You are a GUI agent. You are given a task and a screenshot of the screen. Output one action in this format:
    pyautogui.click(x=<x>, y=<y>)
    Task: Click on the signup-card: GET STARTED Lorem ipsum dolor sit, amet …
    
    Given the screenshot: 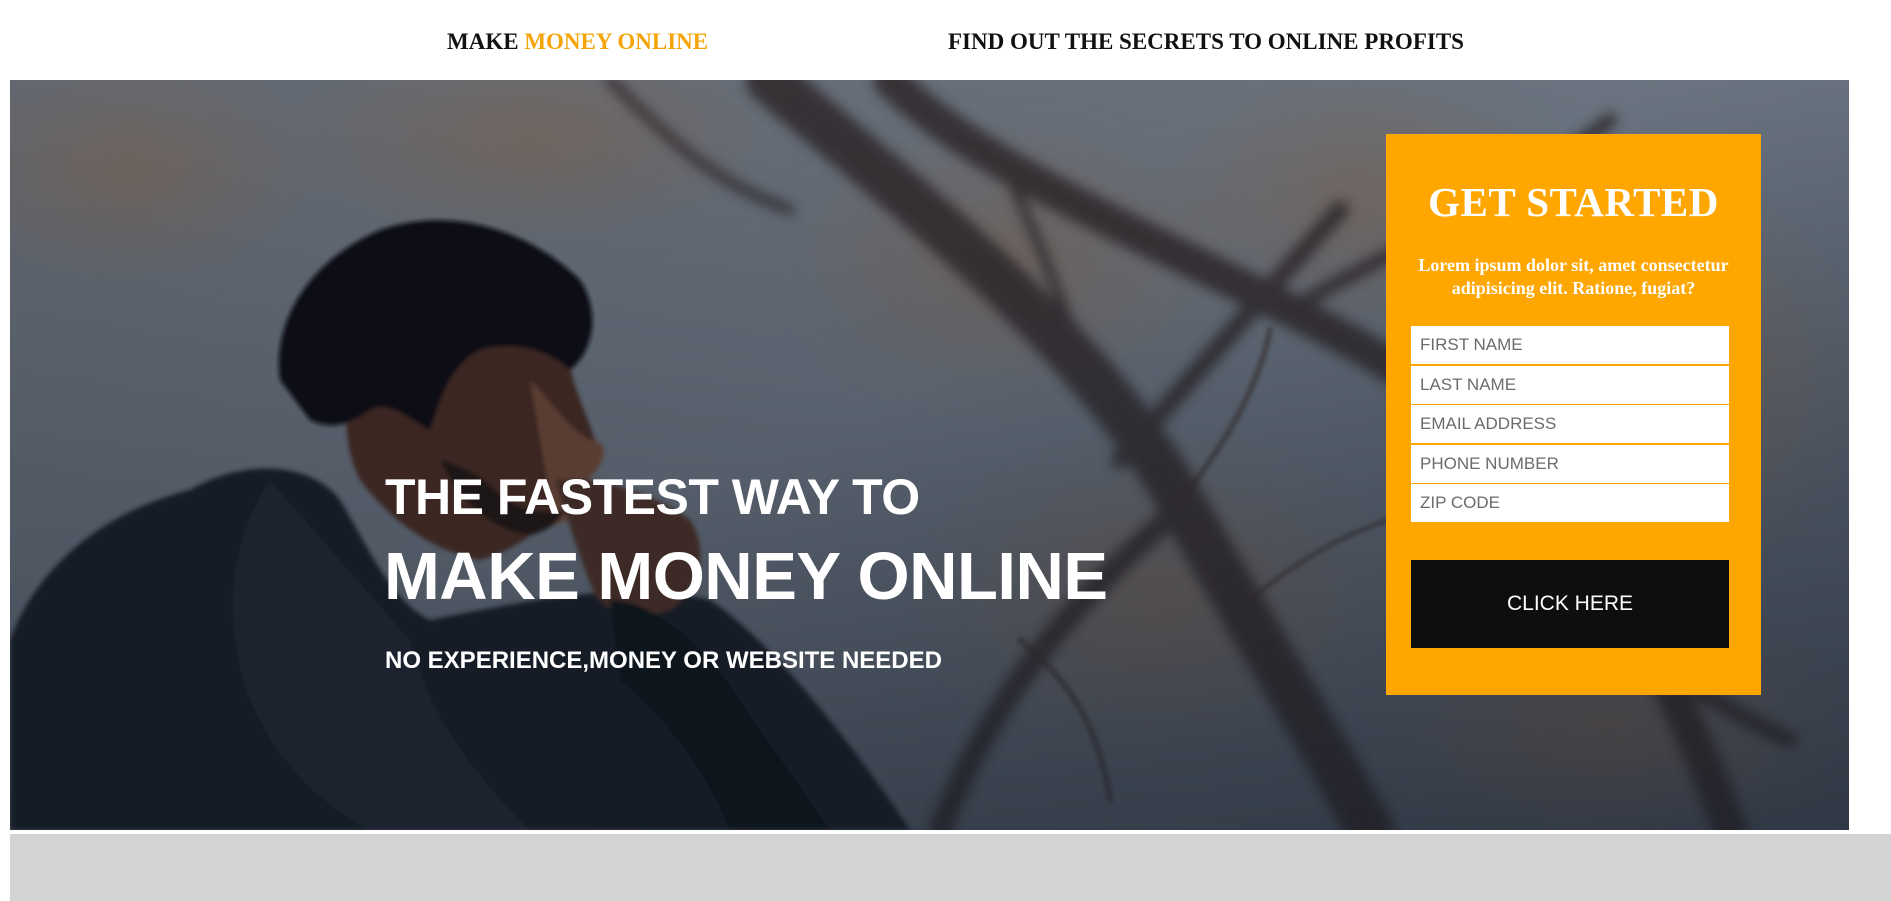 What is the action you would take?
    pyautogui.click(x=1573, y=414)
    